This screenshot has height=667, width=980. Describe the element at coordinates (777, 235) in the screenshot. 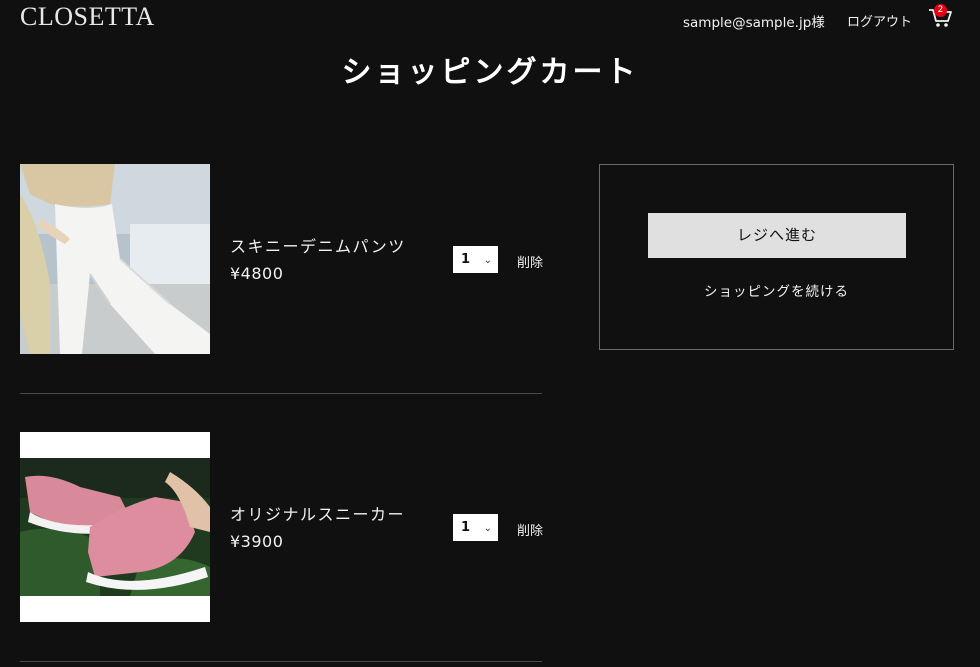

I see `checkout-button: レジへ進む` at that location.